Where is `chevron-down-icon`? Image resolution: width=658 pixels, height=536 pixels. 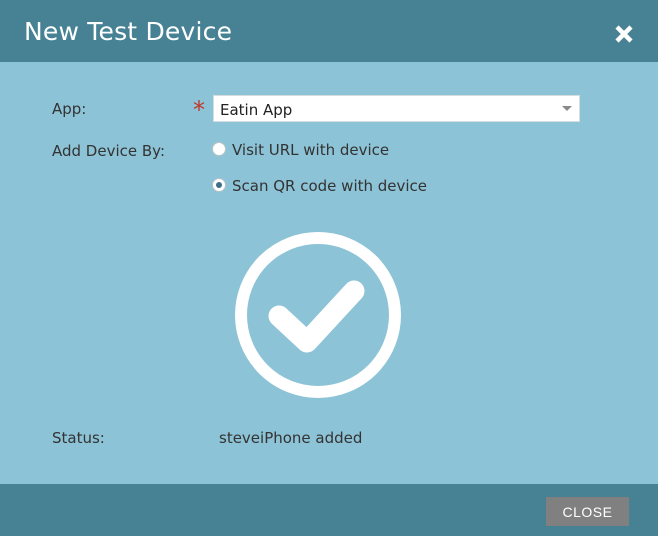 chevron-down-icon is located at coordinates (567, 108).